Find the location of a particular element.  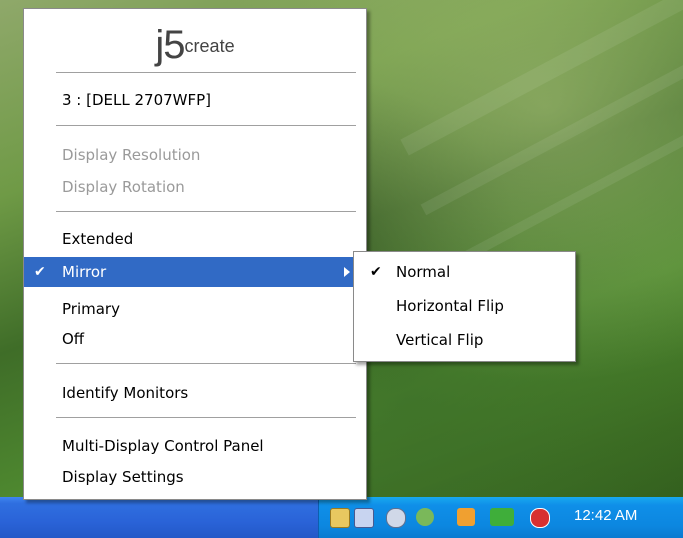

menu-item-mirror: ✔ Mirror is located at coordinates (195, 272).